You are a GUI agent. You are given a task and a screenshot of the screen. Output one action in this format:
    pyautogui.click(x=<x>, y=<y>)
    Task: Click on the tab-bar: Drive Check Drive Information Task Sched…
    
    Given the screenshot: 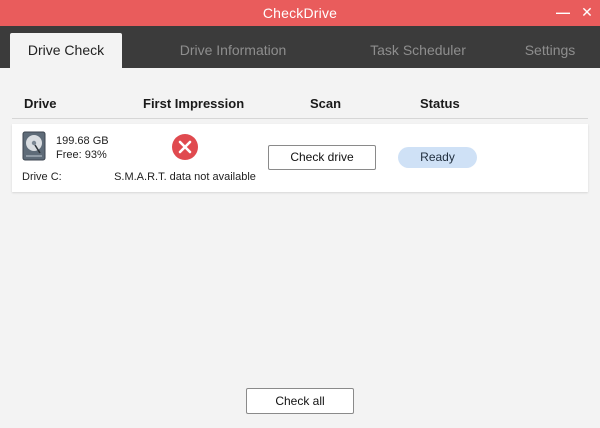 What is the action you would take?
    pyautogui.click(x=300, y=47)
    